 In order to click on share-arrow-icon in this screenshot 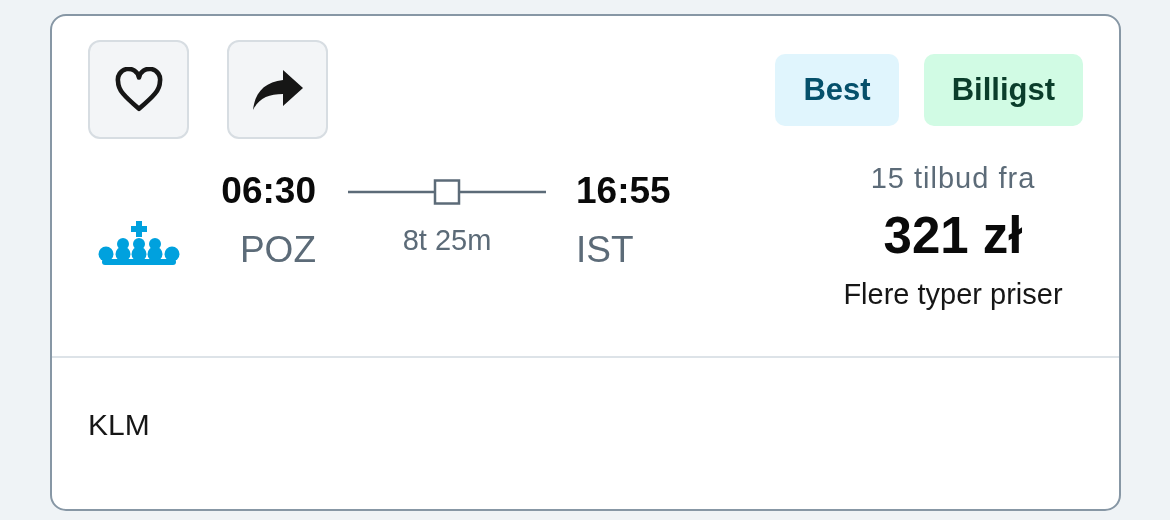, I will do `click(277, 89)`.